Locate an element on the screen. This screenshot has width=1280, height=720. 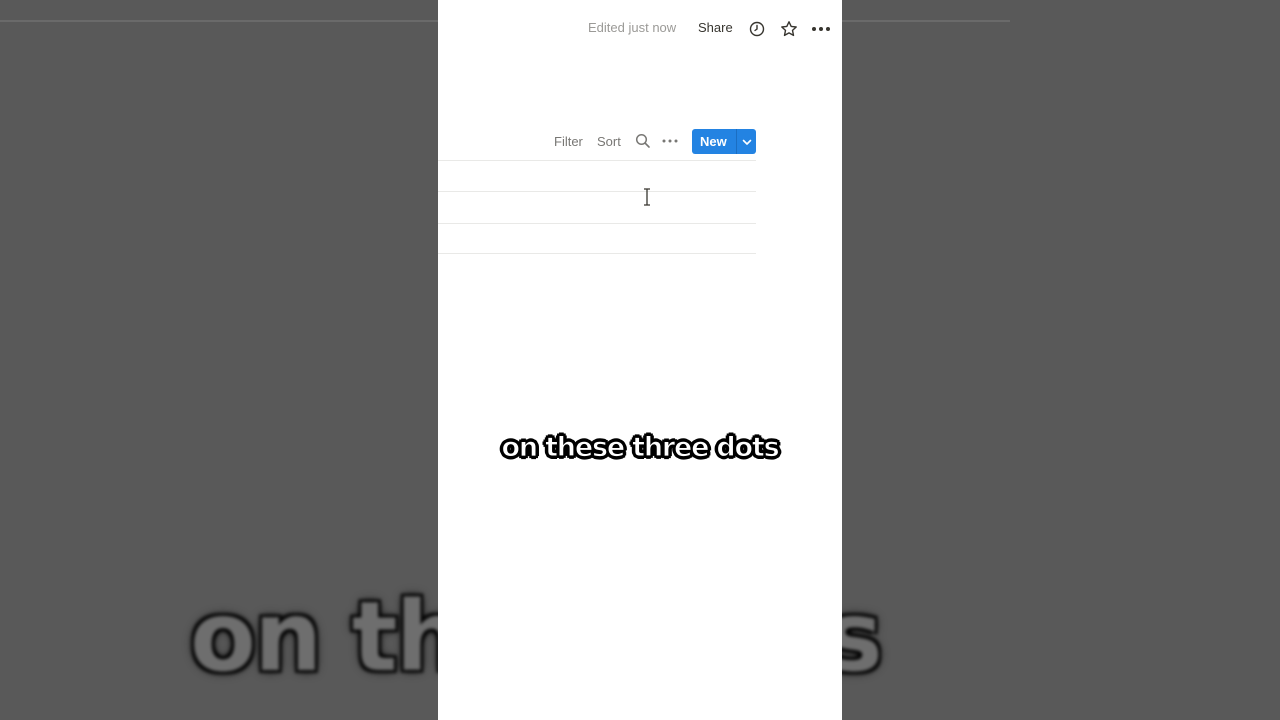
edited-status: Edited just now is located at coordinates (632, 27).